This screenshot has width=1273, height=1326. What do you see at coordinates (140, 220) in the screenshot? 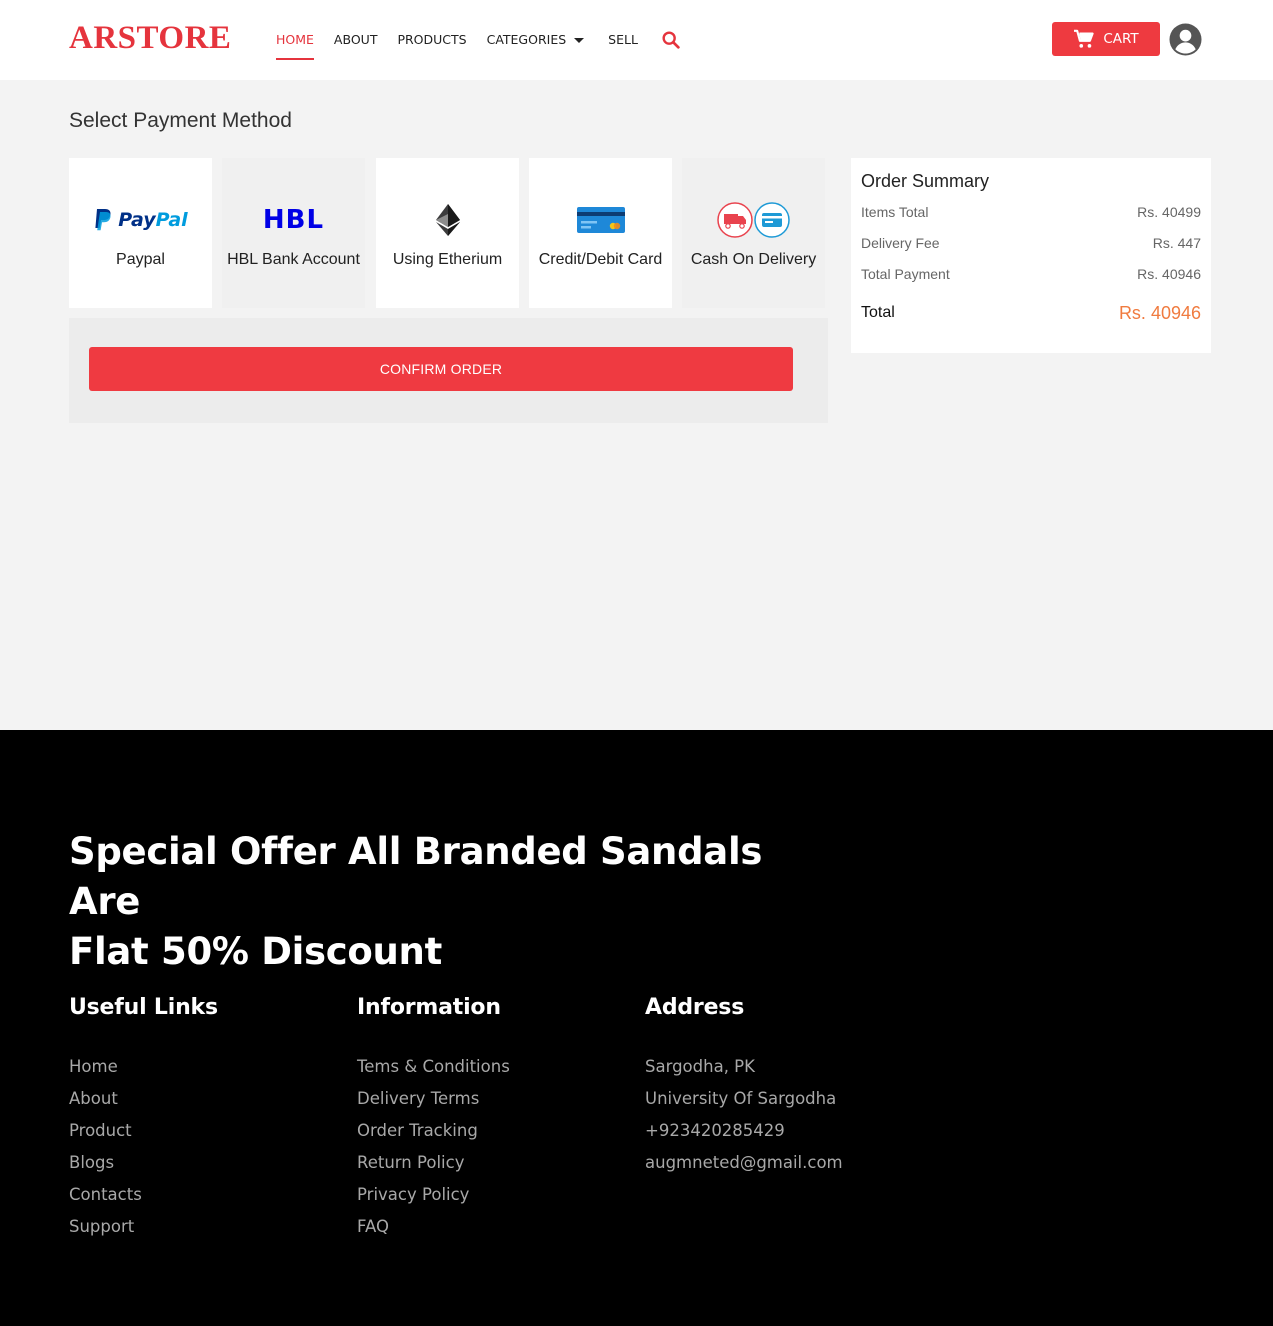
I see `paypal-logo: PayPal` at bounding box center [140, 220].